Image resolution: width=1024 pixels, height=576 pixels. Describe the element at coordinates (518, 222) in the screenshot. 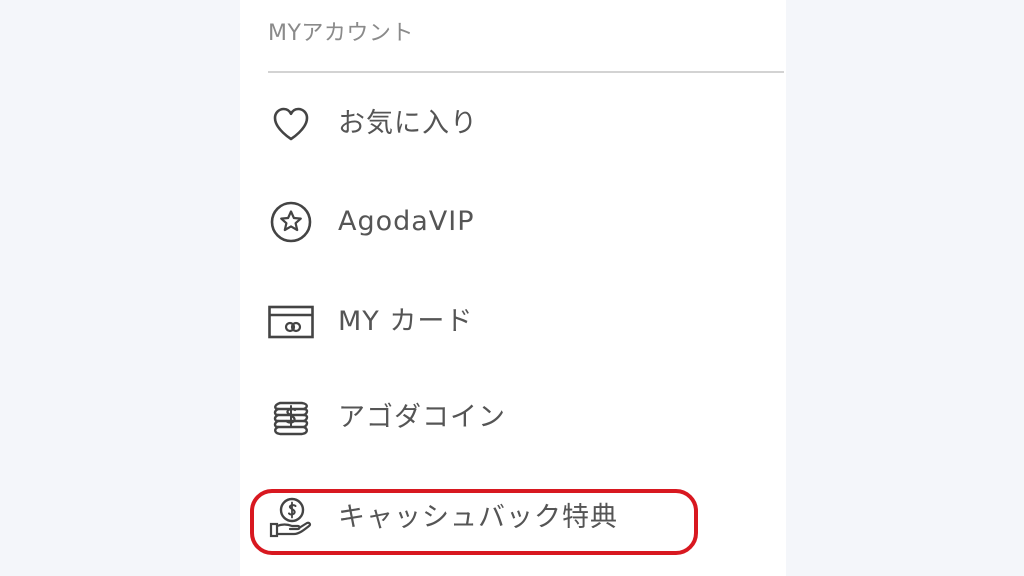

I see `menu-item-agoda-vip: AgodaVIP` at that location.